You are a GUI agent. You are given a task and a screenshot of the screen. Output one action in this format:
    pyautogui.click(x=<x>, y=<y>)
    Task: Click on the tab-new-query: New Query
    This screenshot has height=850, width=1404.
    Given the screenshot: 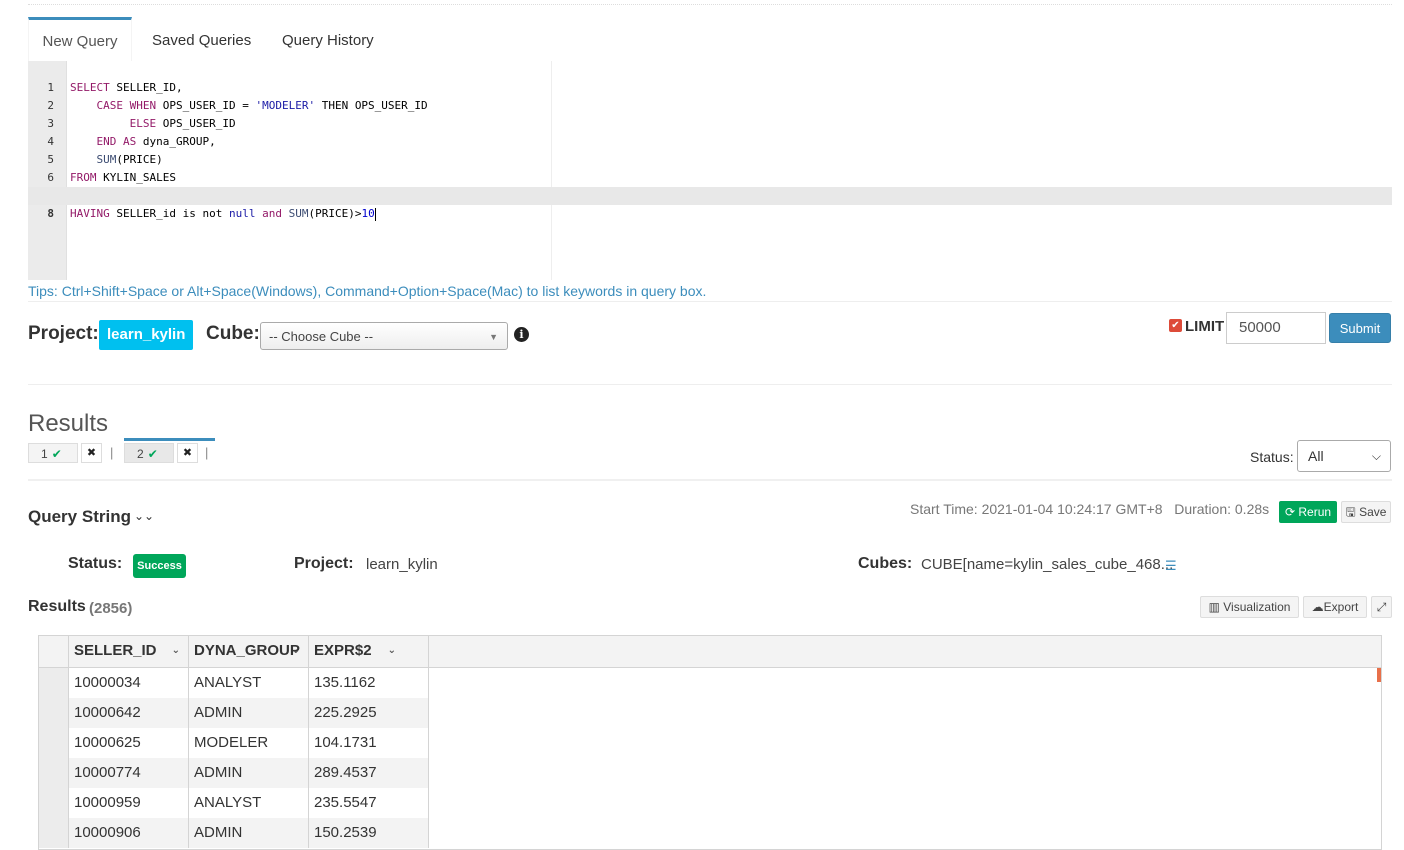 What is the action you would take?
    pyautogui.click(x=80, y=39)
    